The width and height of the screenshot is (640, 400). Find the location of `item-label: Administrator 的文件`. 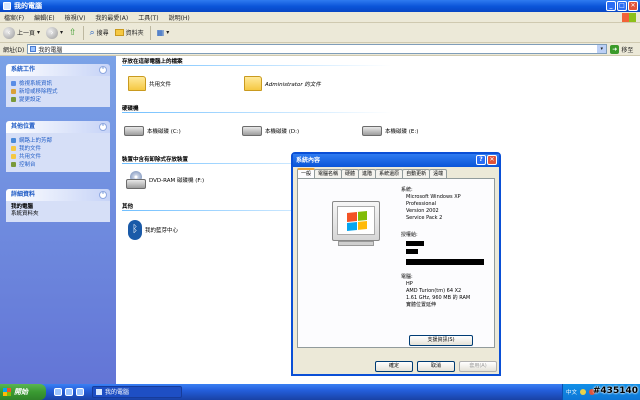

item-label: Administrator 的文件 is located at coordinates (293, 84).